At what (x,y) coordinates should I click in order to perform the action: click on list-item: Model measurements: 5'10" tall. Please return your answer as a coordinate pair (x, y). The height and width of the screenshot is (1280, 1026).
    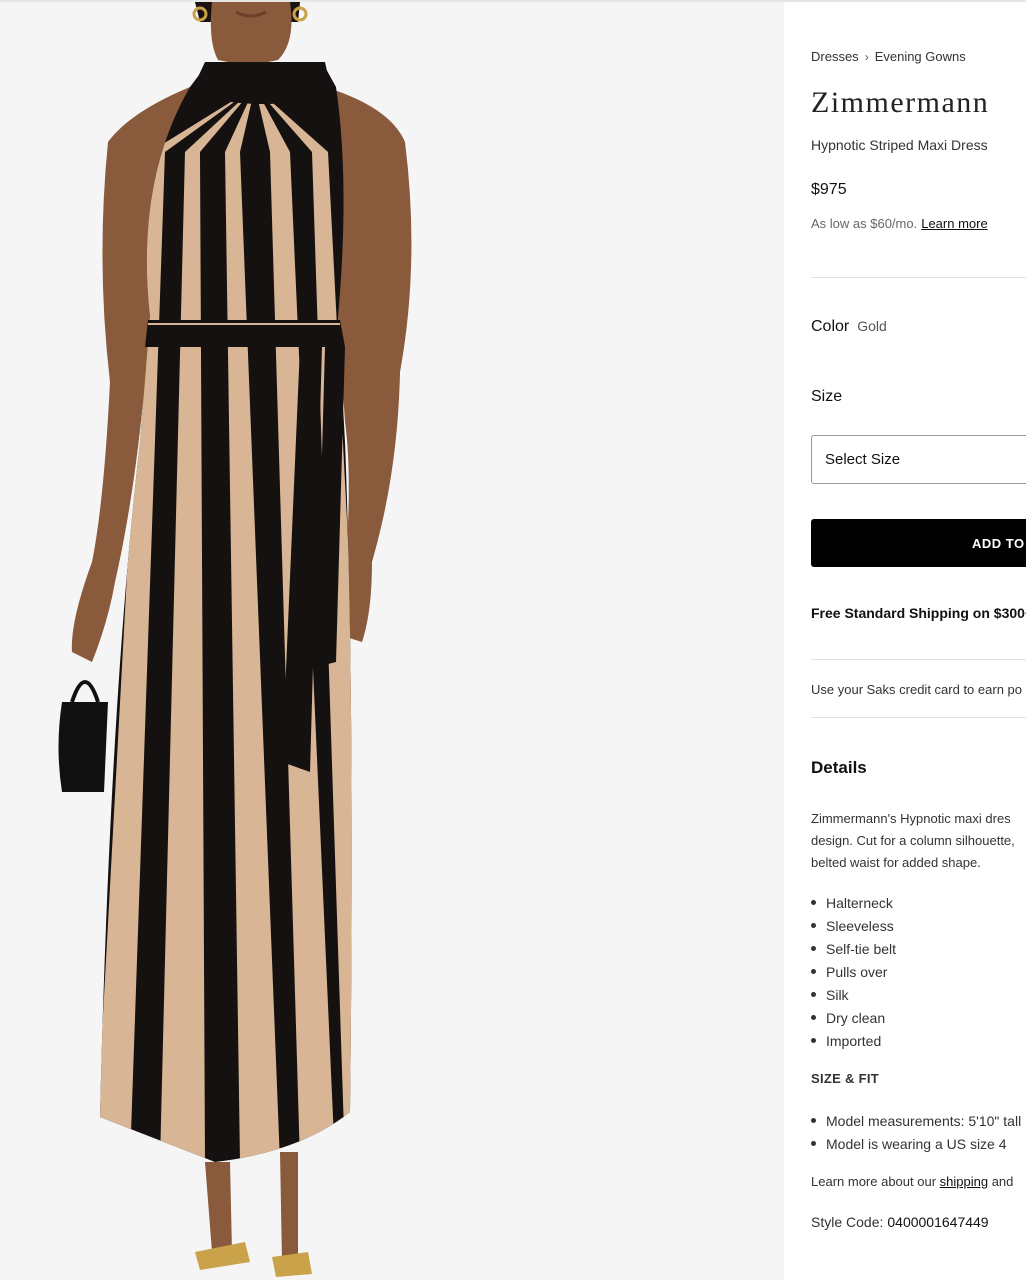
    Looking at the image, I should click on (916, 1120).